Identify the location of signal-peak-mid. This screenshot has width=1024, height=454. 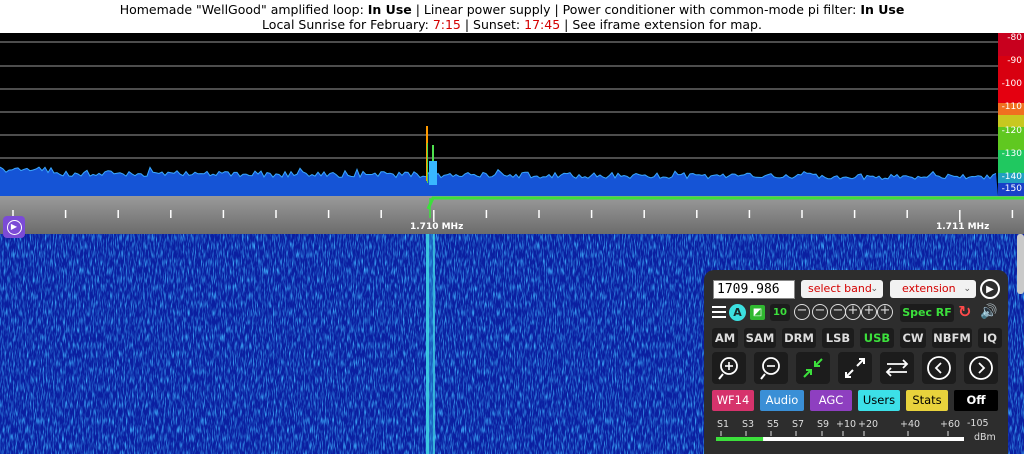
(427, 163).